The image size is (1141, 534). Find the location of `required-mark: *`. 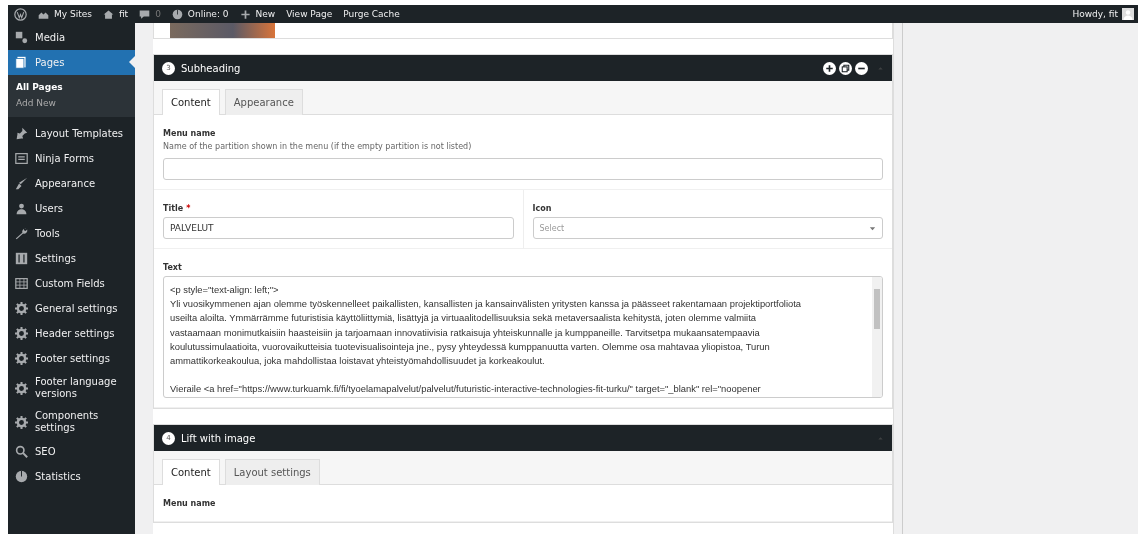

required-mark: * is located at coordinates (188, 208).